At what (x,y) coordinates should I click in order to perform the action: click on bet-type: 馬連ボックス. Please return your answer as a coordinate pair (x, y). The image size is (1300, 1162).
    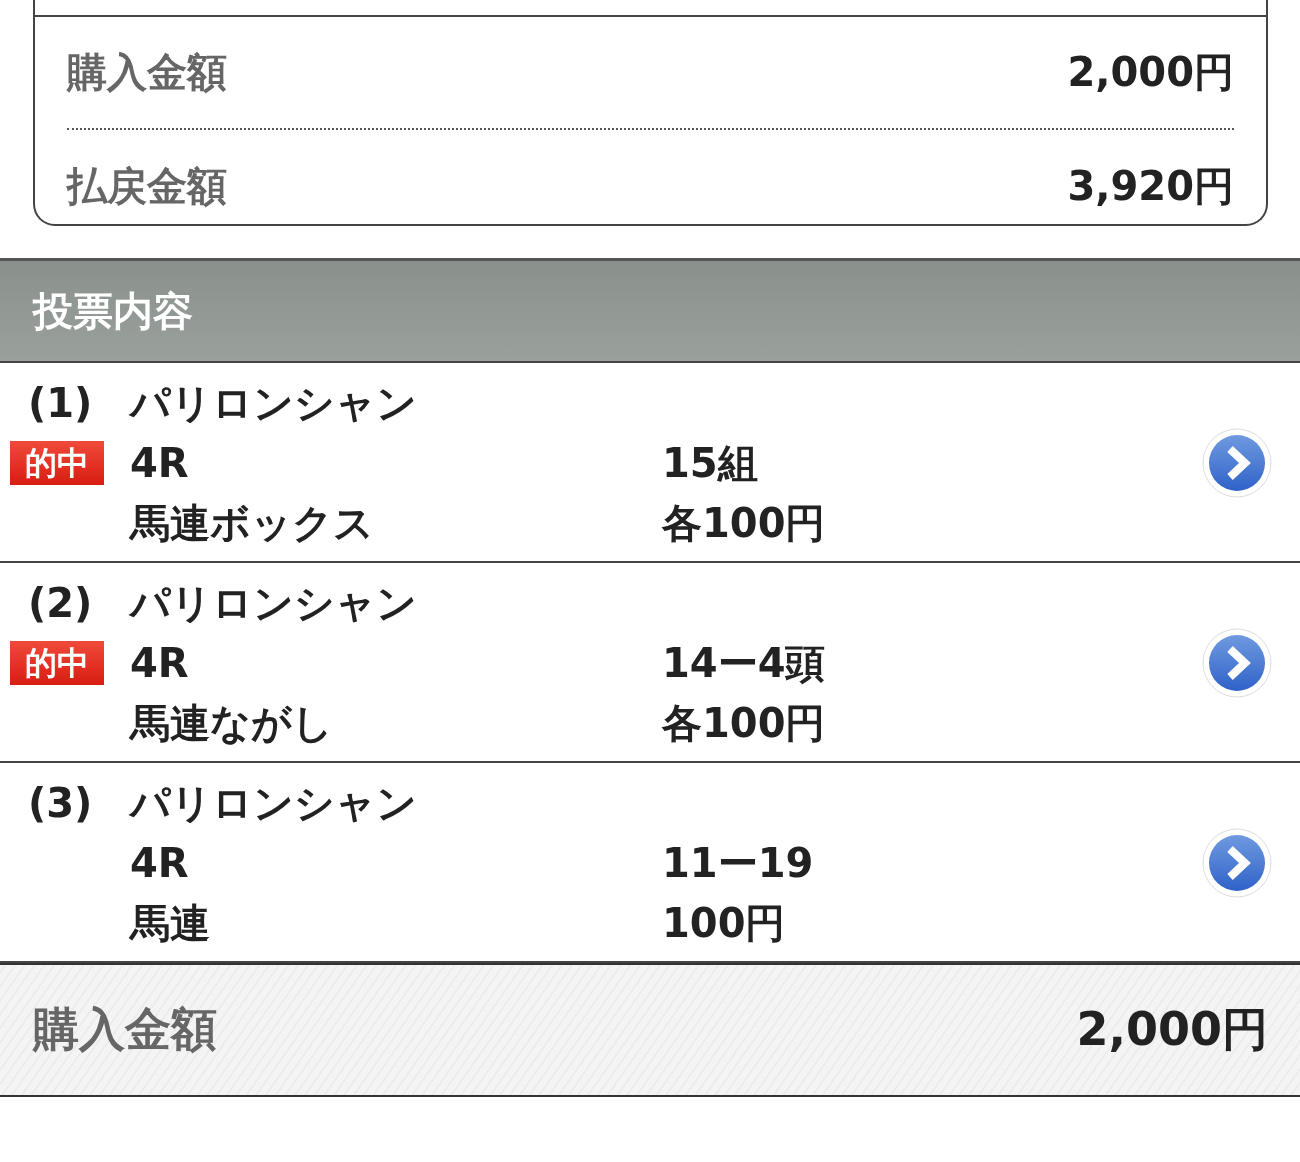
    Looking at the image, I should click on (252, 523).